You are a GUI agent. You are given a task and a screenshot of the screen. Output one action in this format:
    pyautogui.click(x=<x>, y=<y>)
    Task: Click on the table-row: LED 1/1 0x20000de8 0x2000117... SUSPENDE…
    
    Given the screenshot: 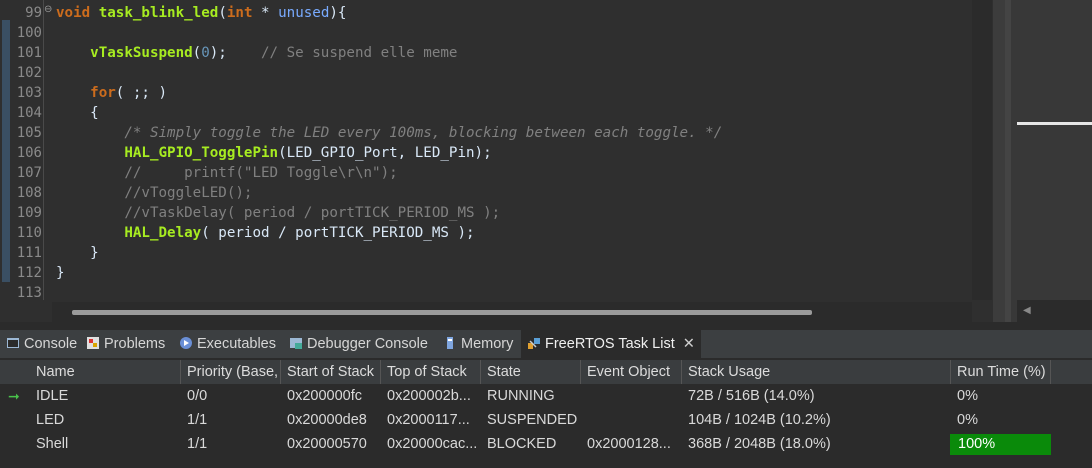 What is the action you would take?
    pyautogui.click(x=546, y=420)
    